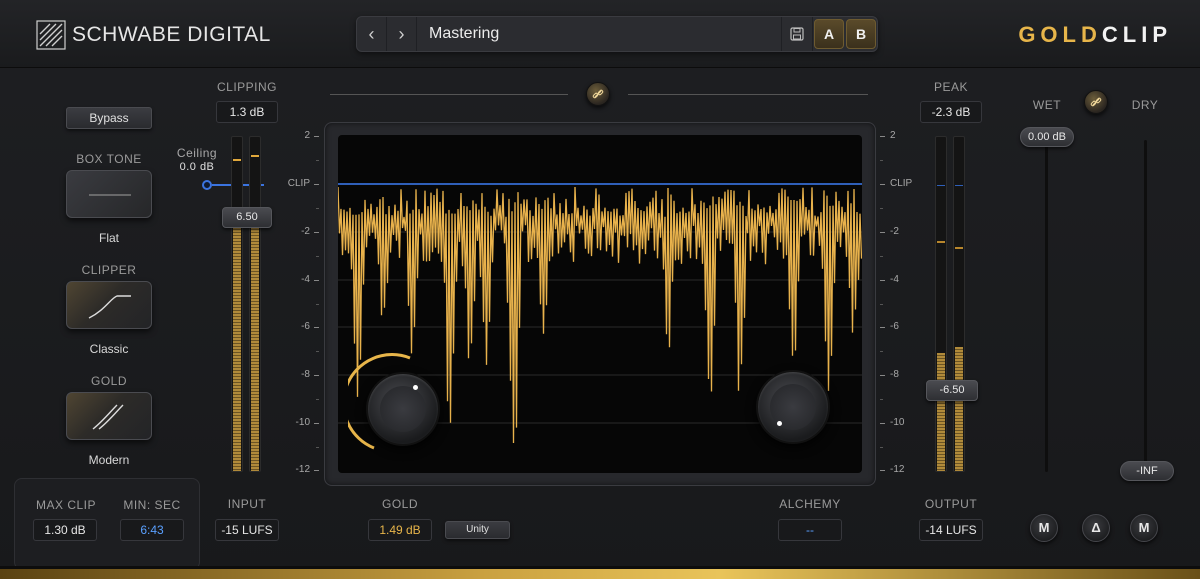 Image resolution: width=1200 pixels, height=579 pixels. I want to click on gold-mode-label: GOLD, so click(108, 381).